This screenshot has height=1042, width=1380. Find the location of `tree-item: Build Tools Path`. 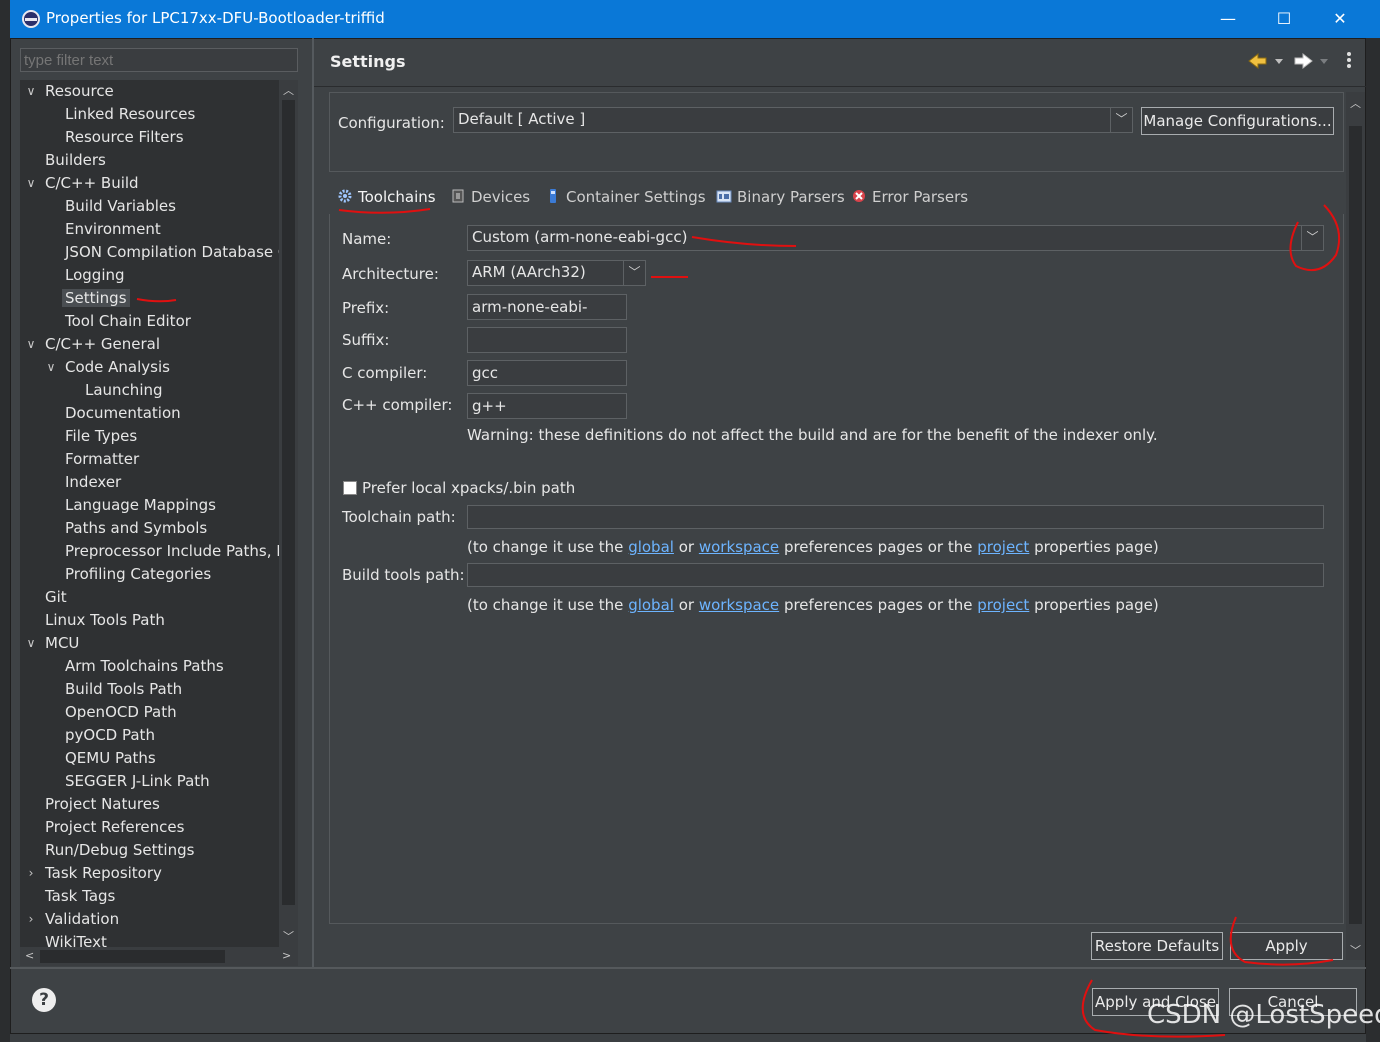

tree-item: Build Tools Path is located at coordinates (123, 689).